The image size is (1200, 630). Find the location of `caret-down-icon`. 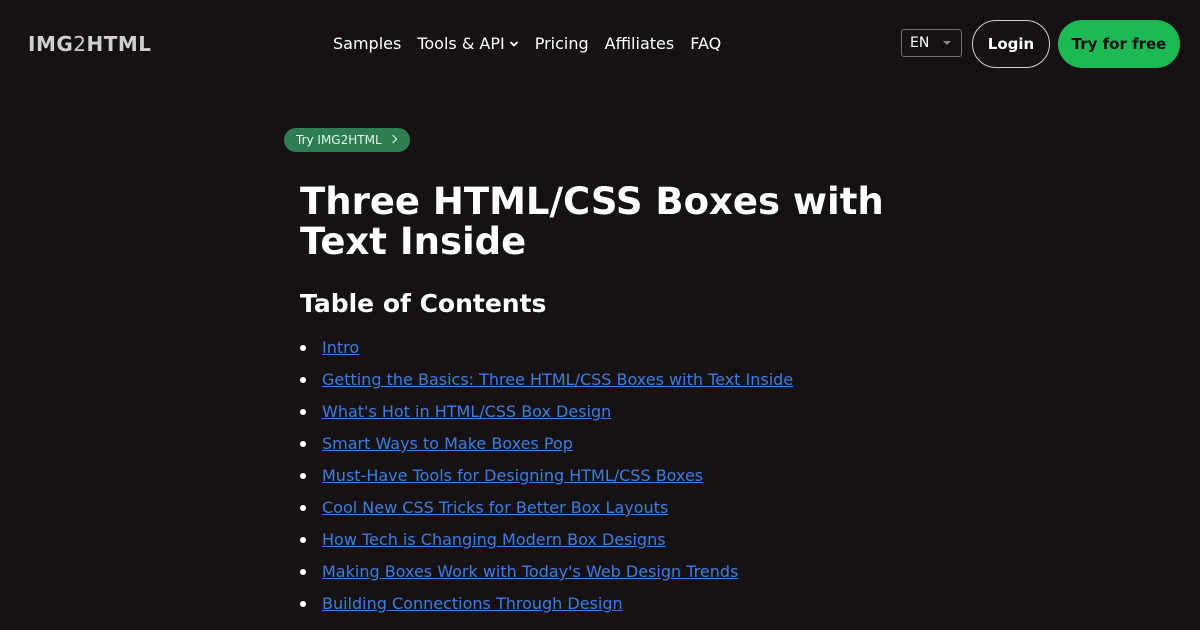

caret-down-icon is located at coordinates (947, 43).